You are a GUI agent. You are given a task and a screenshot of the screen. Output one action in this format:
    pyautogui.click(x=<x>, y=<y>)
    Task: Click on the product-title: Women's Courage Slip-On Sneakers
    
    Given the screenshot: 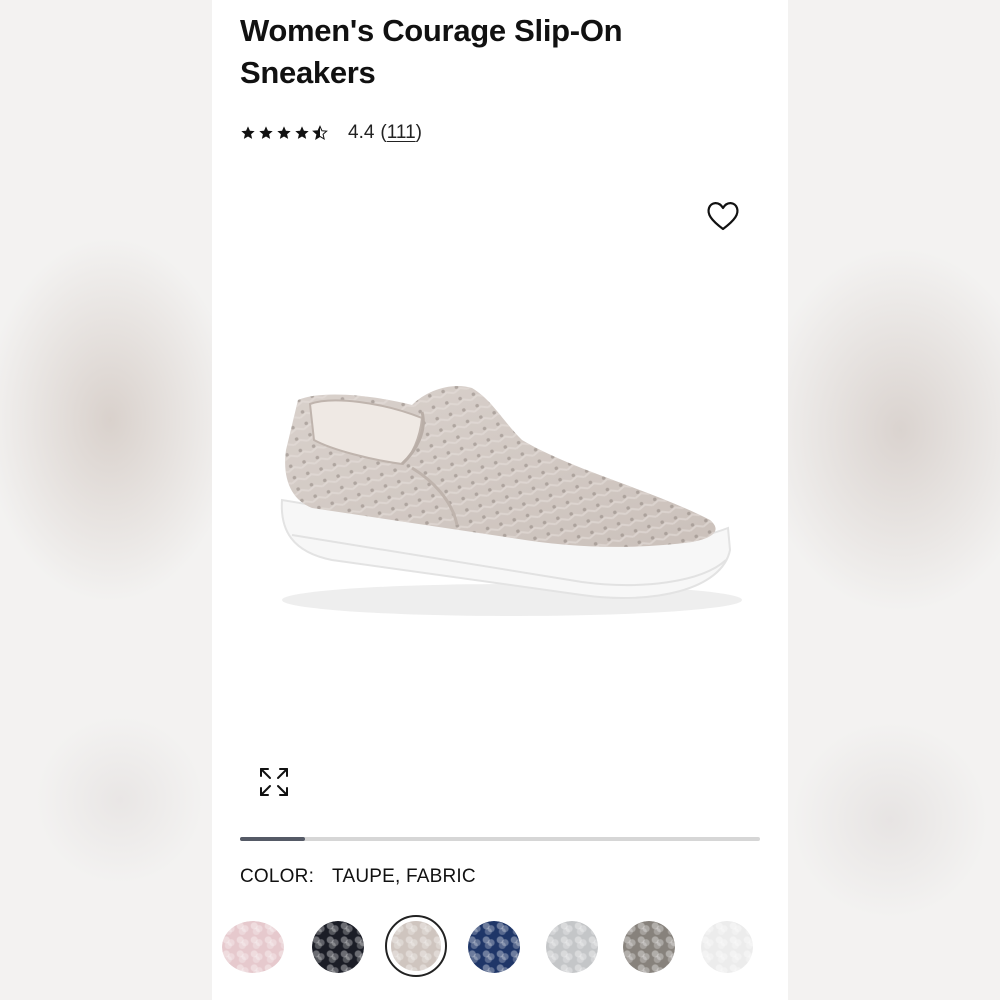 What is the action you would take?
    pyautogui.click(x=431, y=51)
    